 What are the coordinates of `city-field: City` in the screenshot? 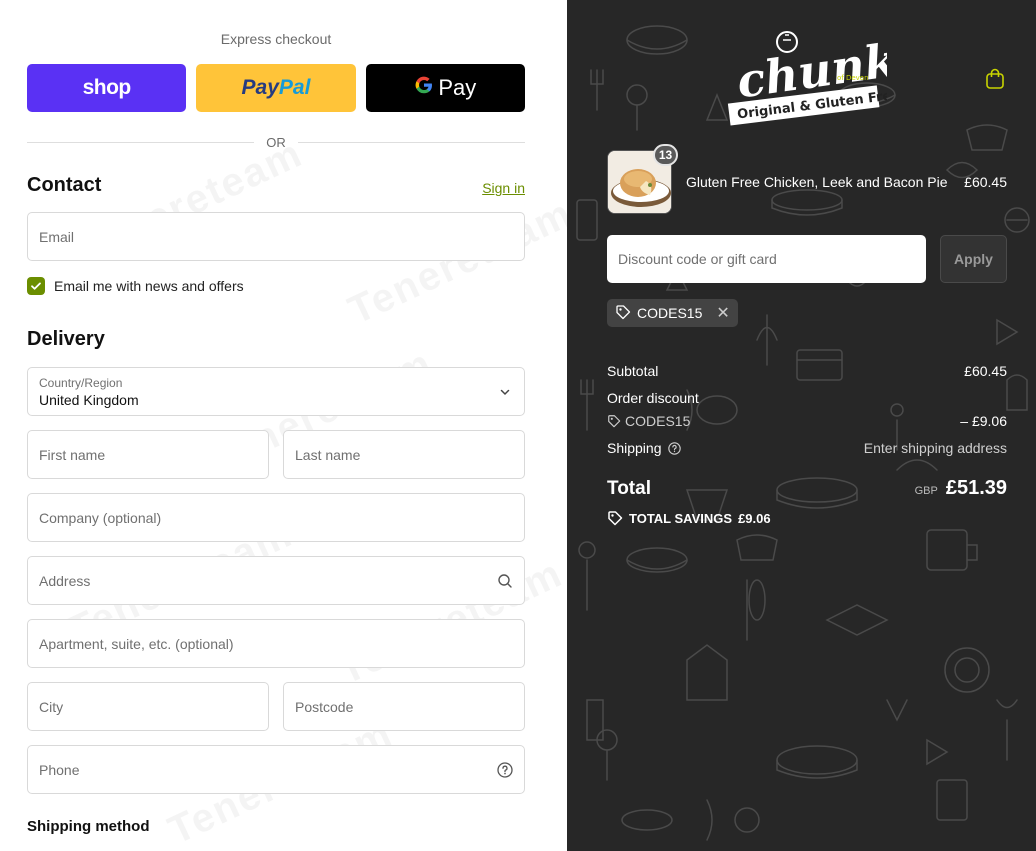 It's located at (148, 706).